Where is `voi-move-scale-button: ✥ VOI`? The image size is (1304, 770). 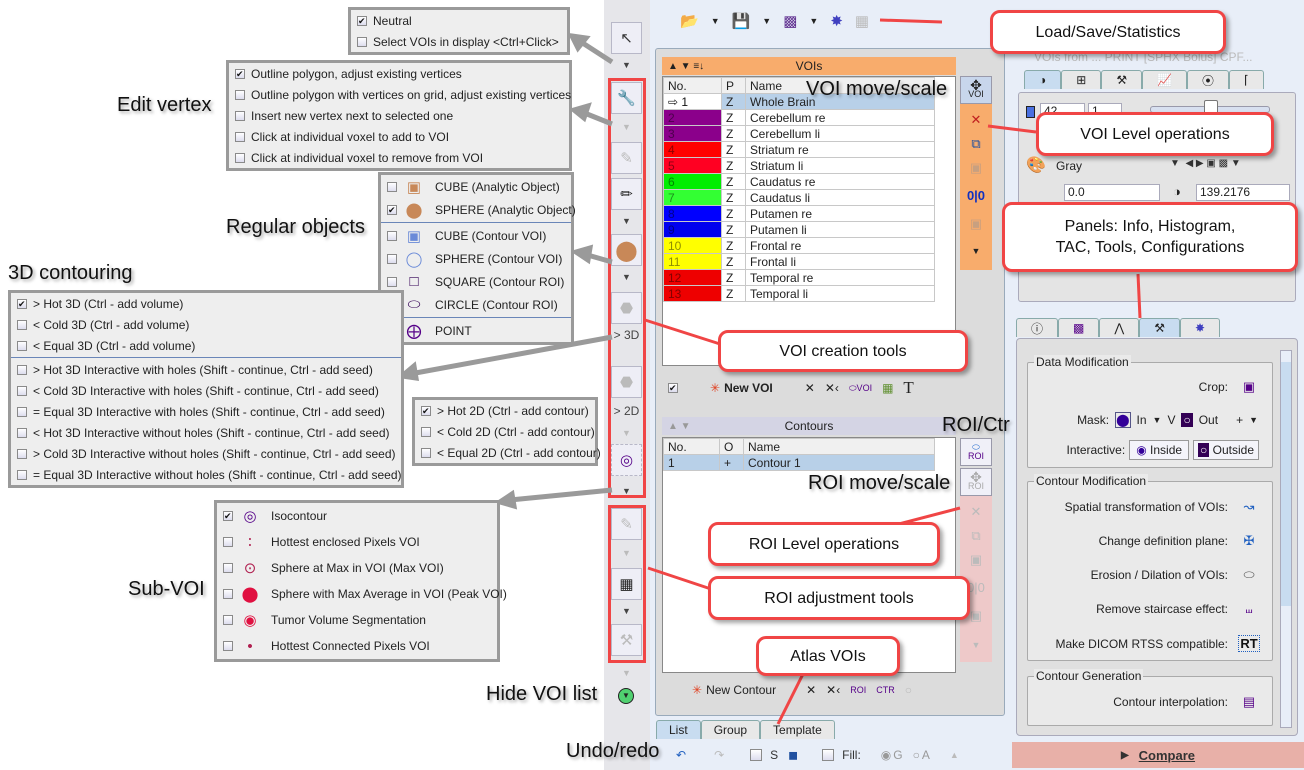
voi-move-scale-button: ✥ VOI is located at coordinates (976, 90).